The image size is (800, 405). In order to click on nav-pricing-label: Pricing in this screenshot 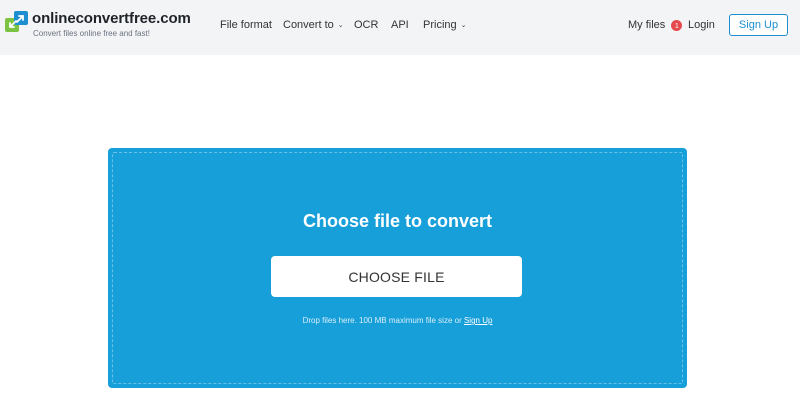, I will do `click(440, 25)`.